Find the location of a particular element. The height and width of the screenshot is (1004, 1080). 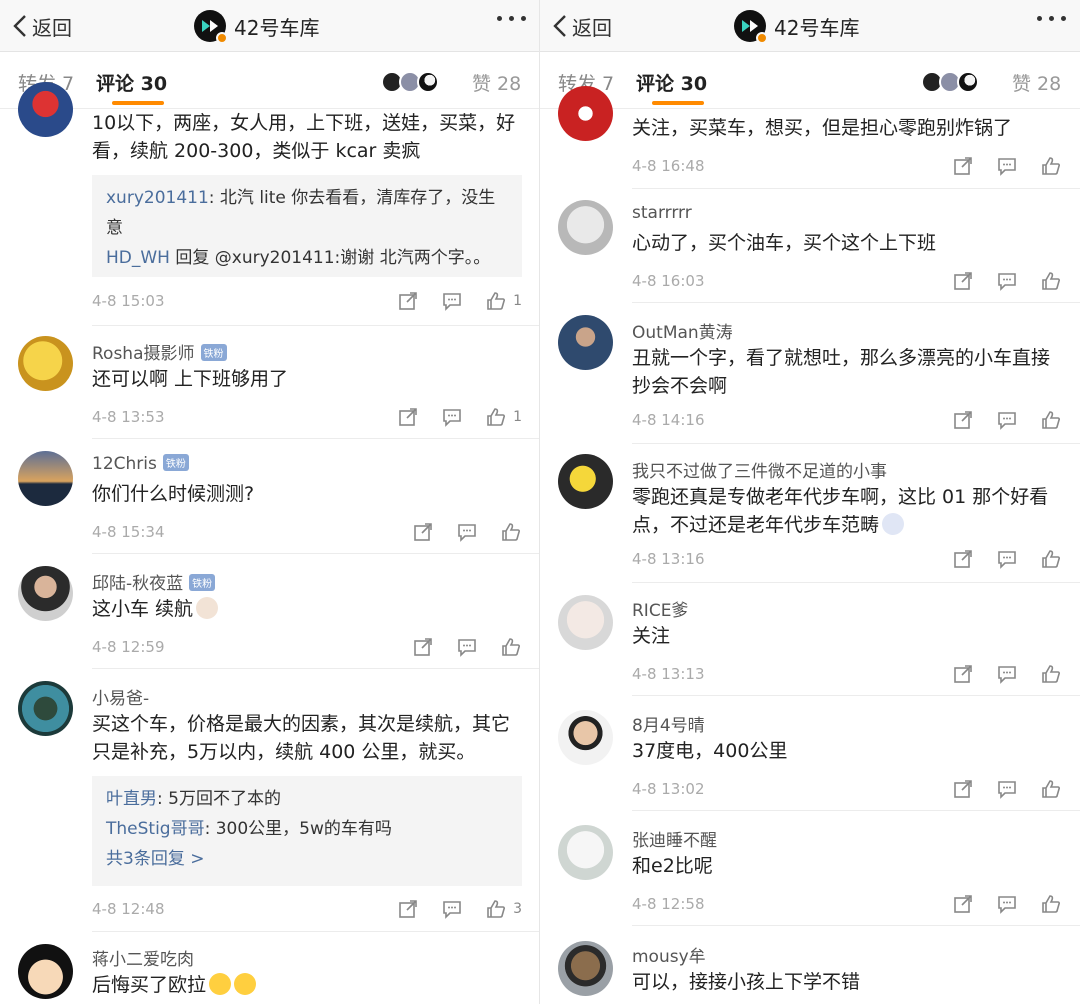

comment-author: mousy牟 is located at coordinates (669, 954).